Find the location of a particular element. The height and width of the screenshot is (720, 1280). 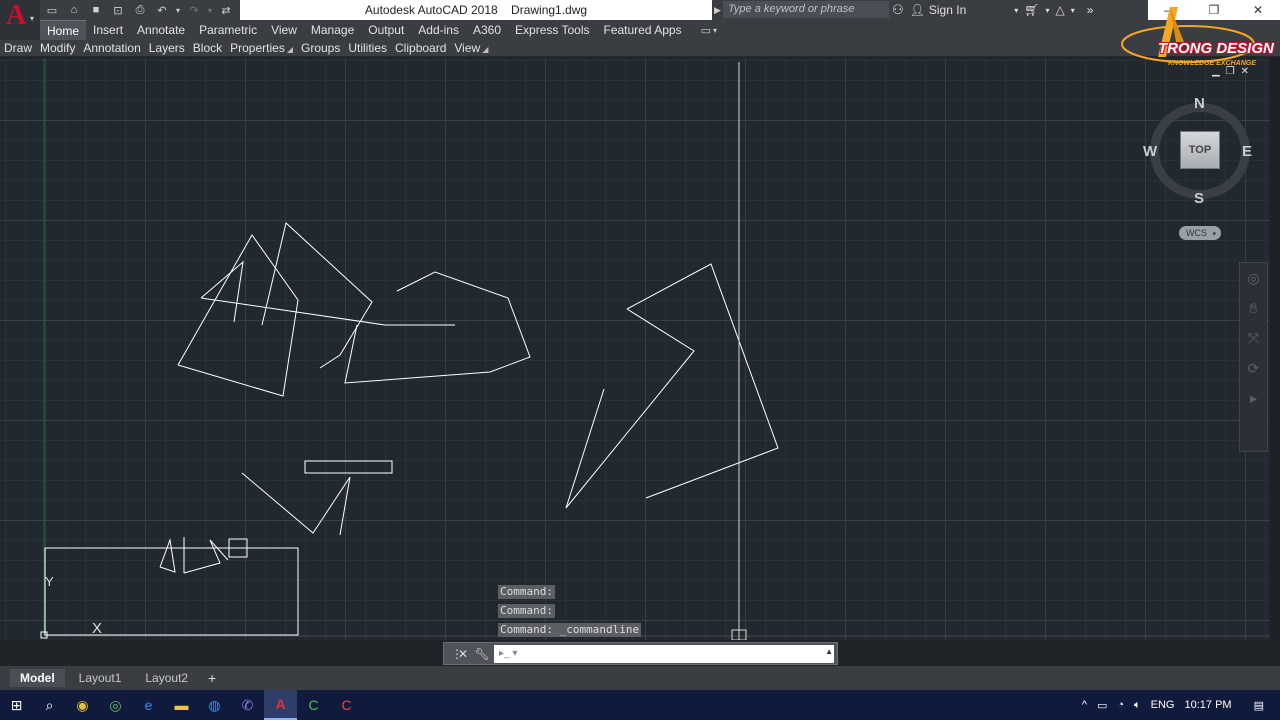

add-layout-icon: + is located at coordinates (212, 678).